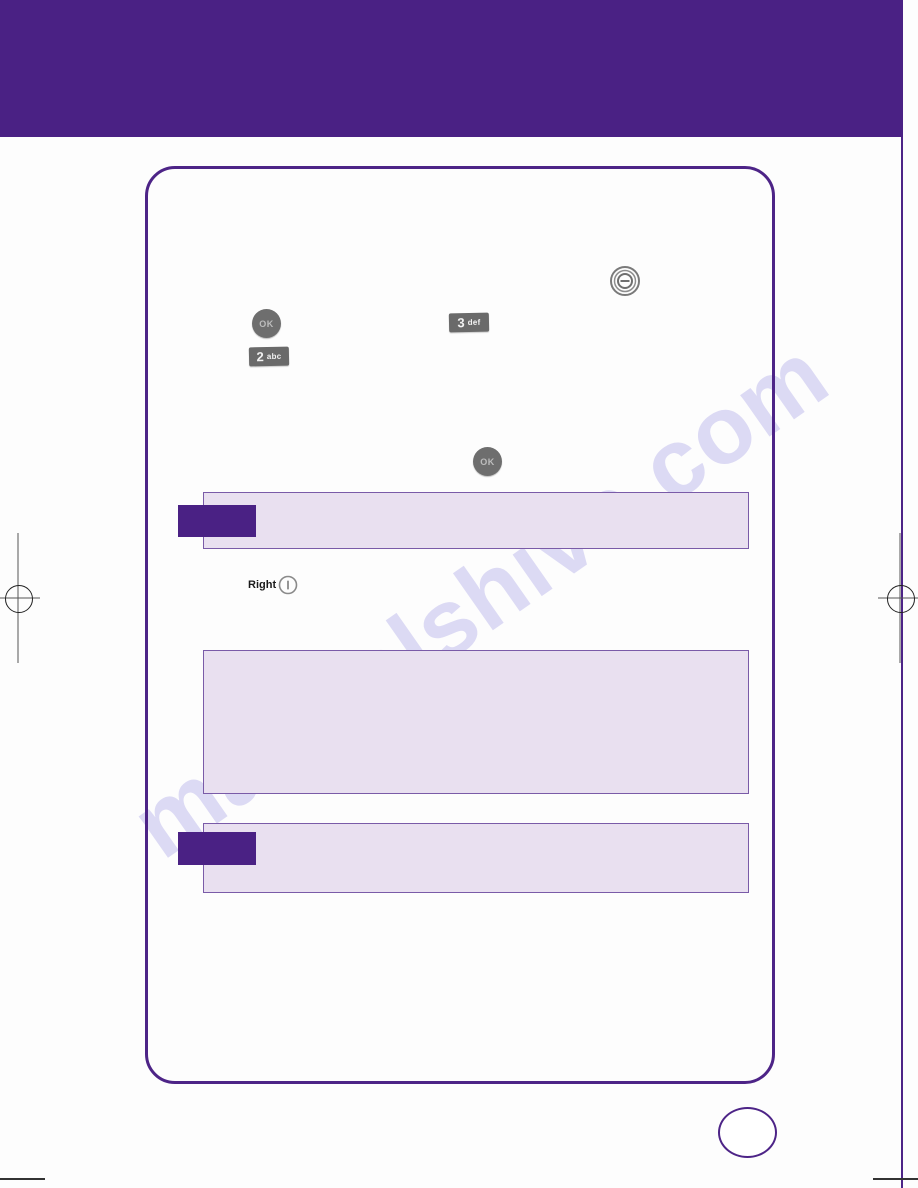 The width and height of the screenshot is (918, 1188). I want to click on note-tab, so click(217, 521).